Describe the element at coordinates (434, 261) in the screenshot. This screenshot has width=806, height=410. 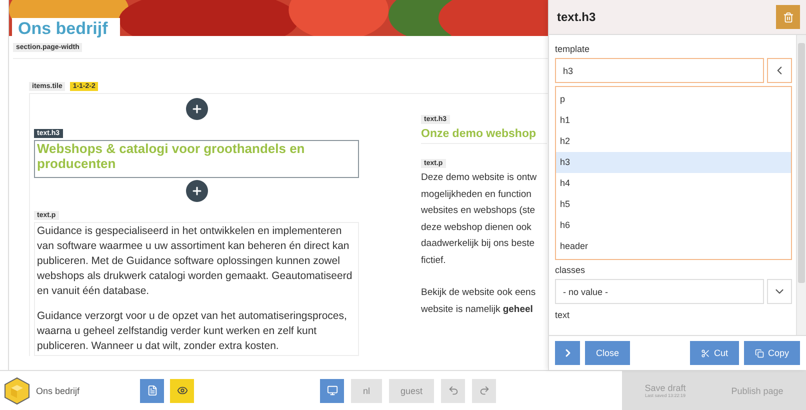
I see `text-line: fictief.` at that location.